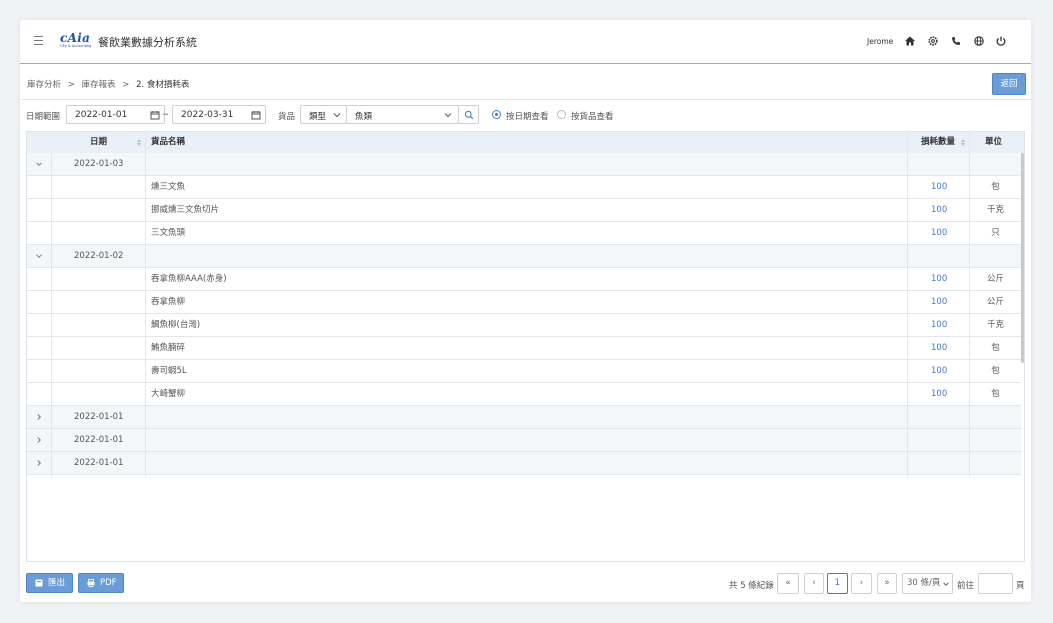 The height and width of the screenshot is (623, 1053). I want to click on table-row: 挪威燻三文魚切片 100 千克, so click(524, 210).